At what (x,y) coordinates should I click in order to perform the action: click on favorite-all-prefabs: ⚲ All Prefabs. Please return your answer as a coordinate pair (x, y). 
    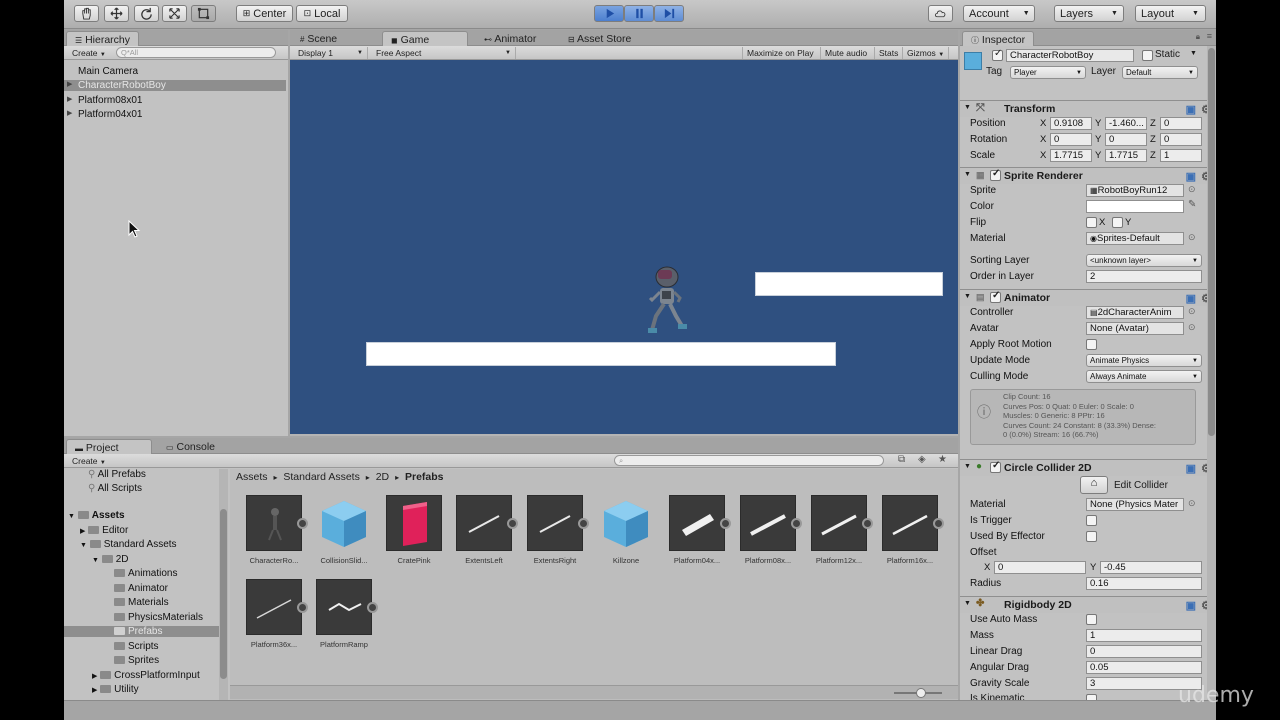
    Looking at the image, I should click on (117, 474).